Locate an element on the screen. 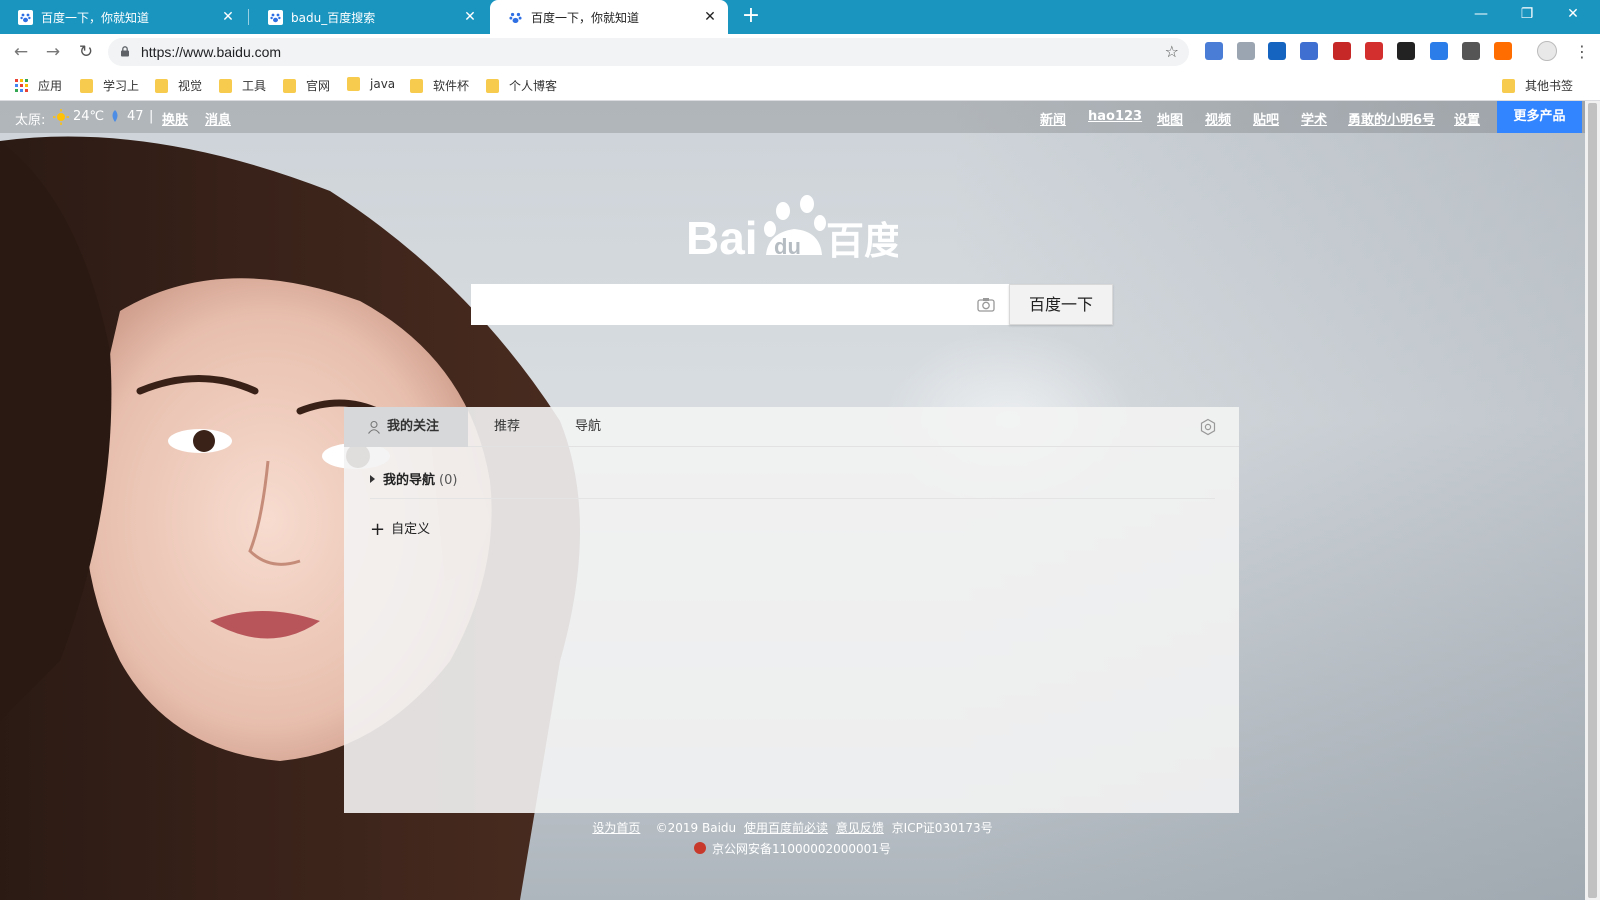 The image size is (1600, 900). password-extension-icon is located at coordinates (1374, 51).